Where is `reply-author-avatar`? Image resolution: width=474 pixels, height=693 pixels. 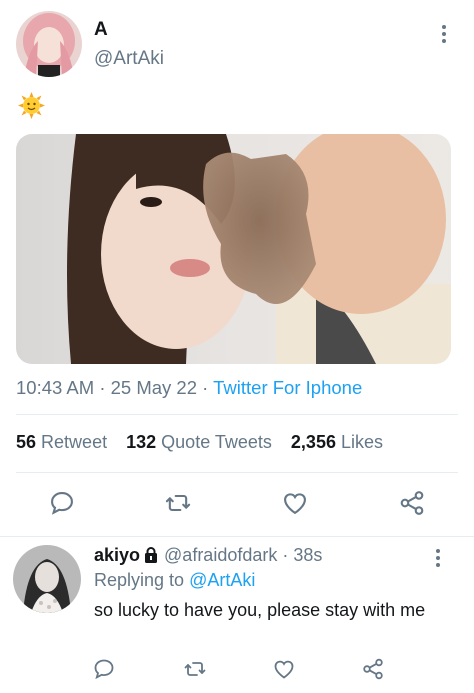
reply-author-avatar is located at coordinates (47, 579).